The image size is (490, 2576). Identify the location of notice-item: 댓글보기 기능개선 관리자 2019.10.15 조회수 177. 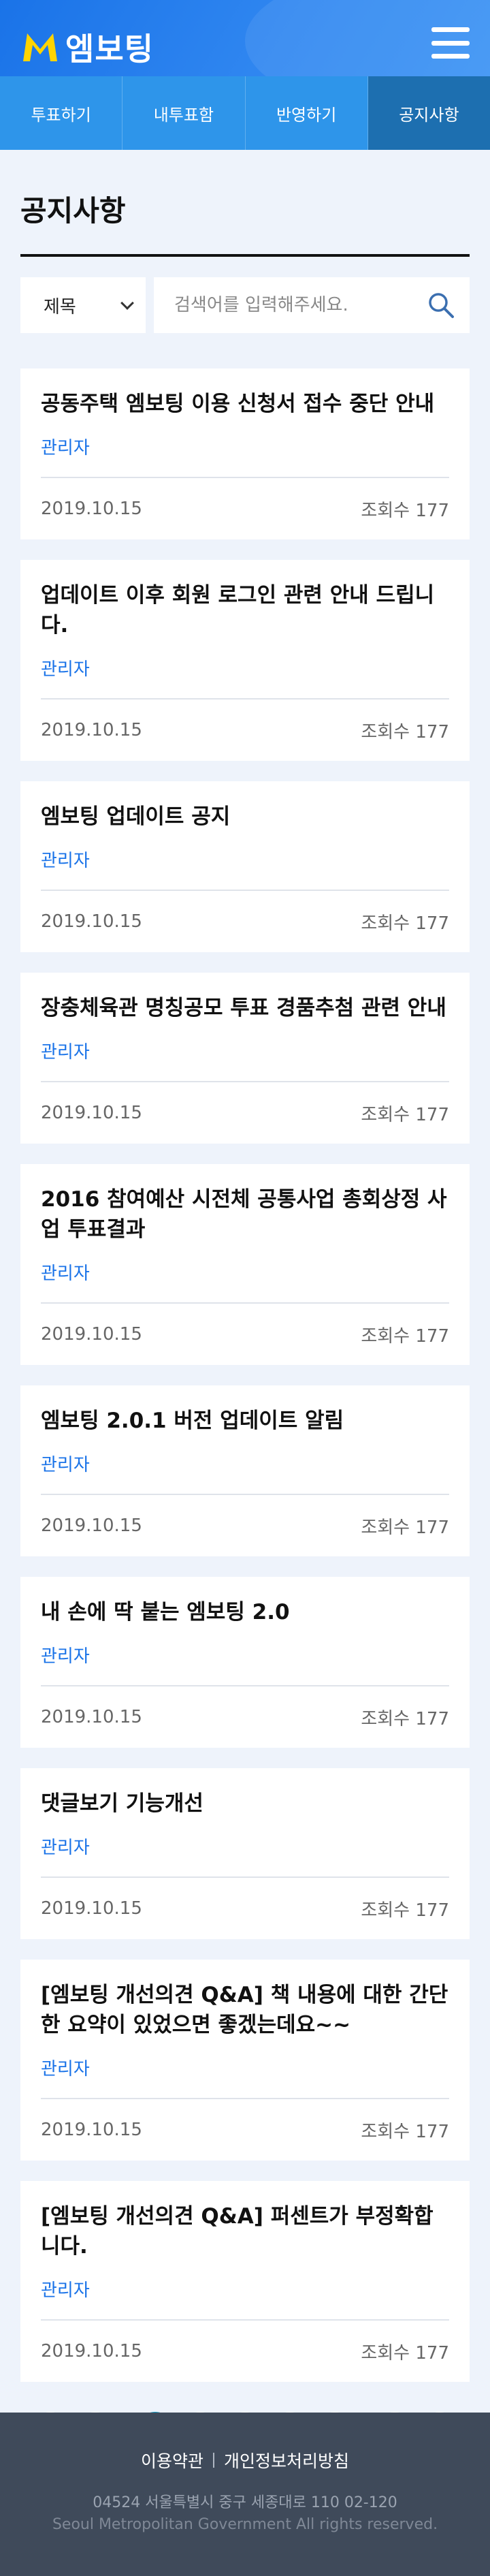
(245, 1853).